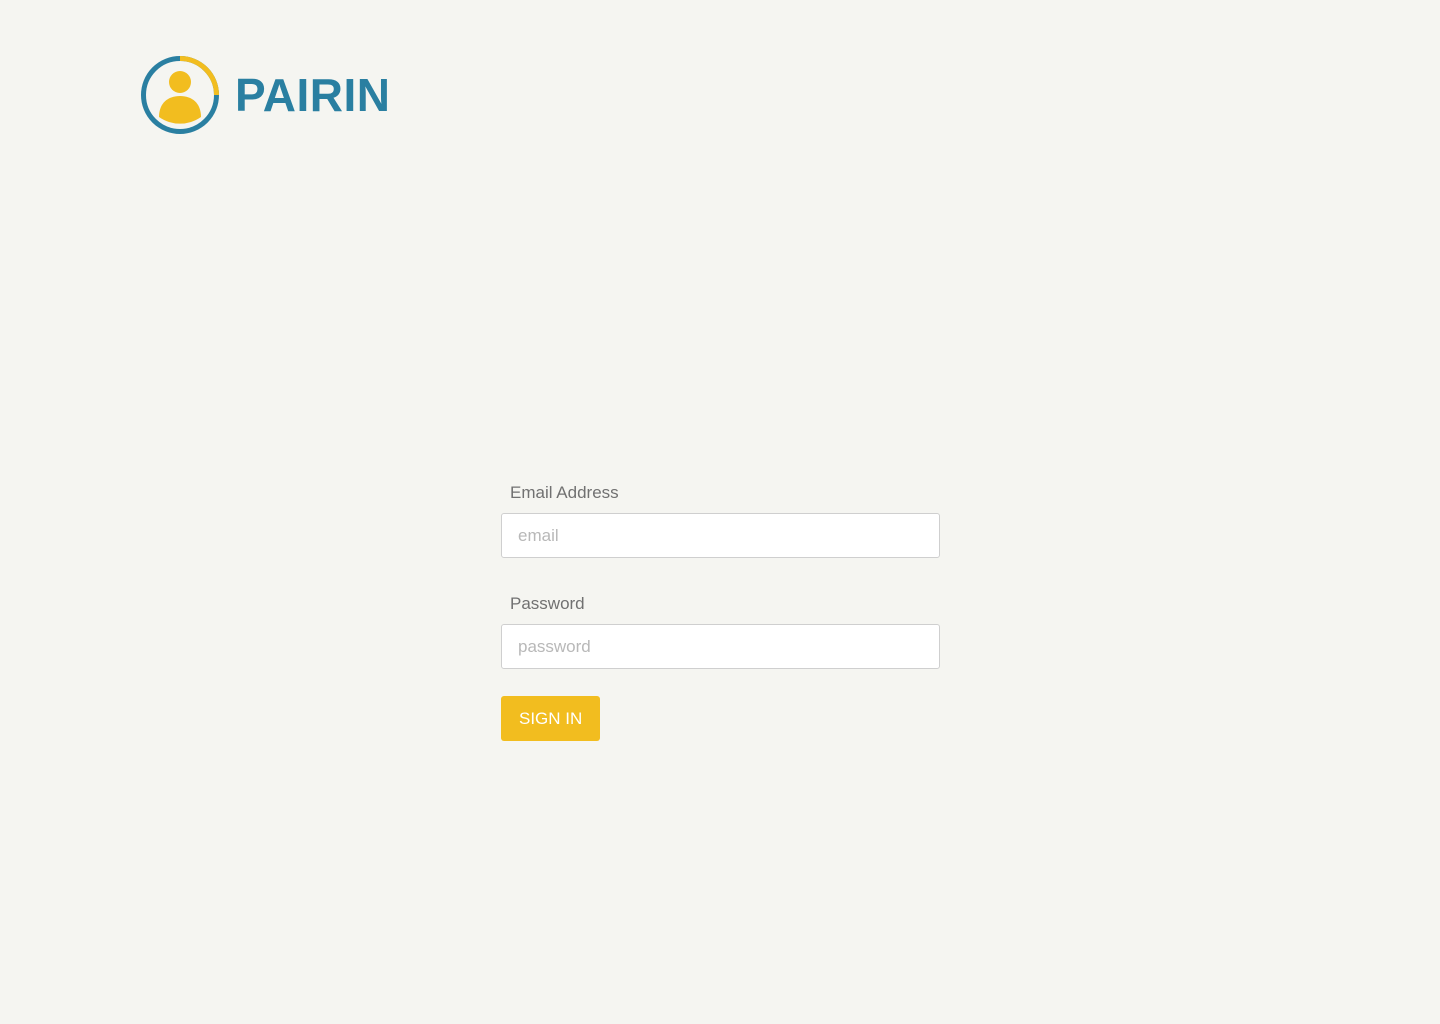 This screenshot has width=1440, height=1024. I want to click on email-field-group: Email Address, so click(720, 519).